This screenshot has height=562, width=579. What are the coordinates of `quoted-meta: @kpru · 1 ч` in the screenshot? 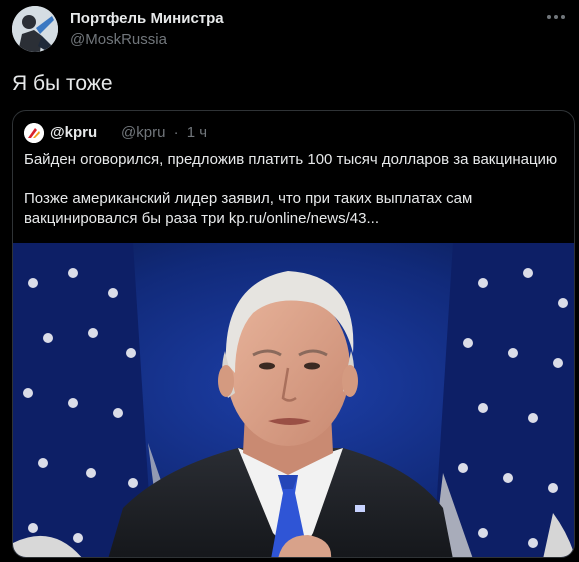 It's located at (166, 132).